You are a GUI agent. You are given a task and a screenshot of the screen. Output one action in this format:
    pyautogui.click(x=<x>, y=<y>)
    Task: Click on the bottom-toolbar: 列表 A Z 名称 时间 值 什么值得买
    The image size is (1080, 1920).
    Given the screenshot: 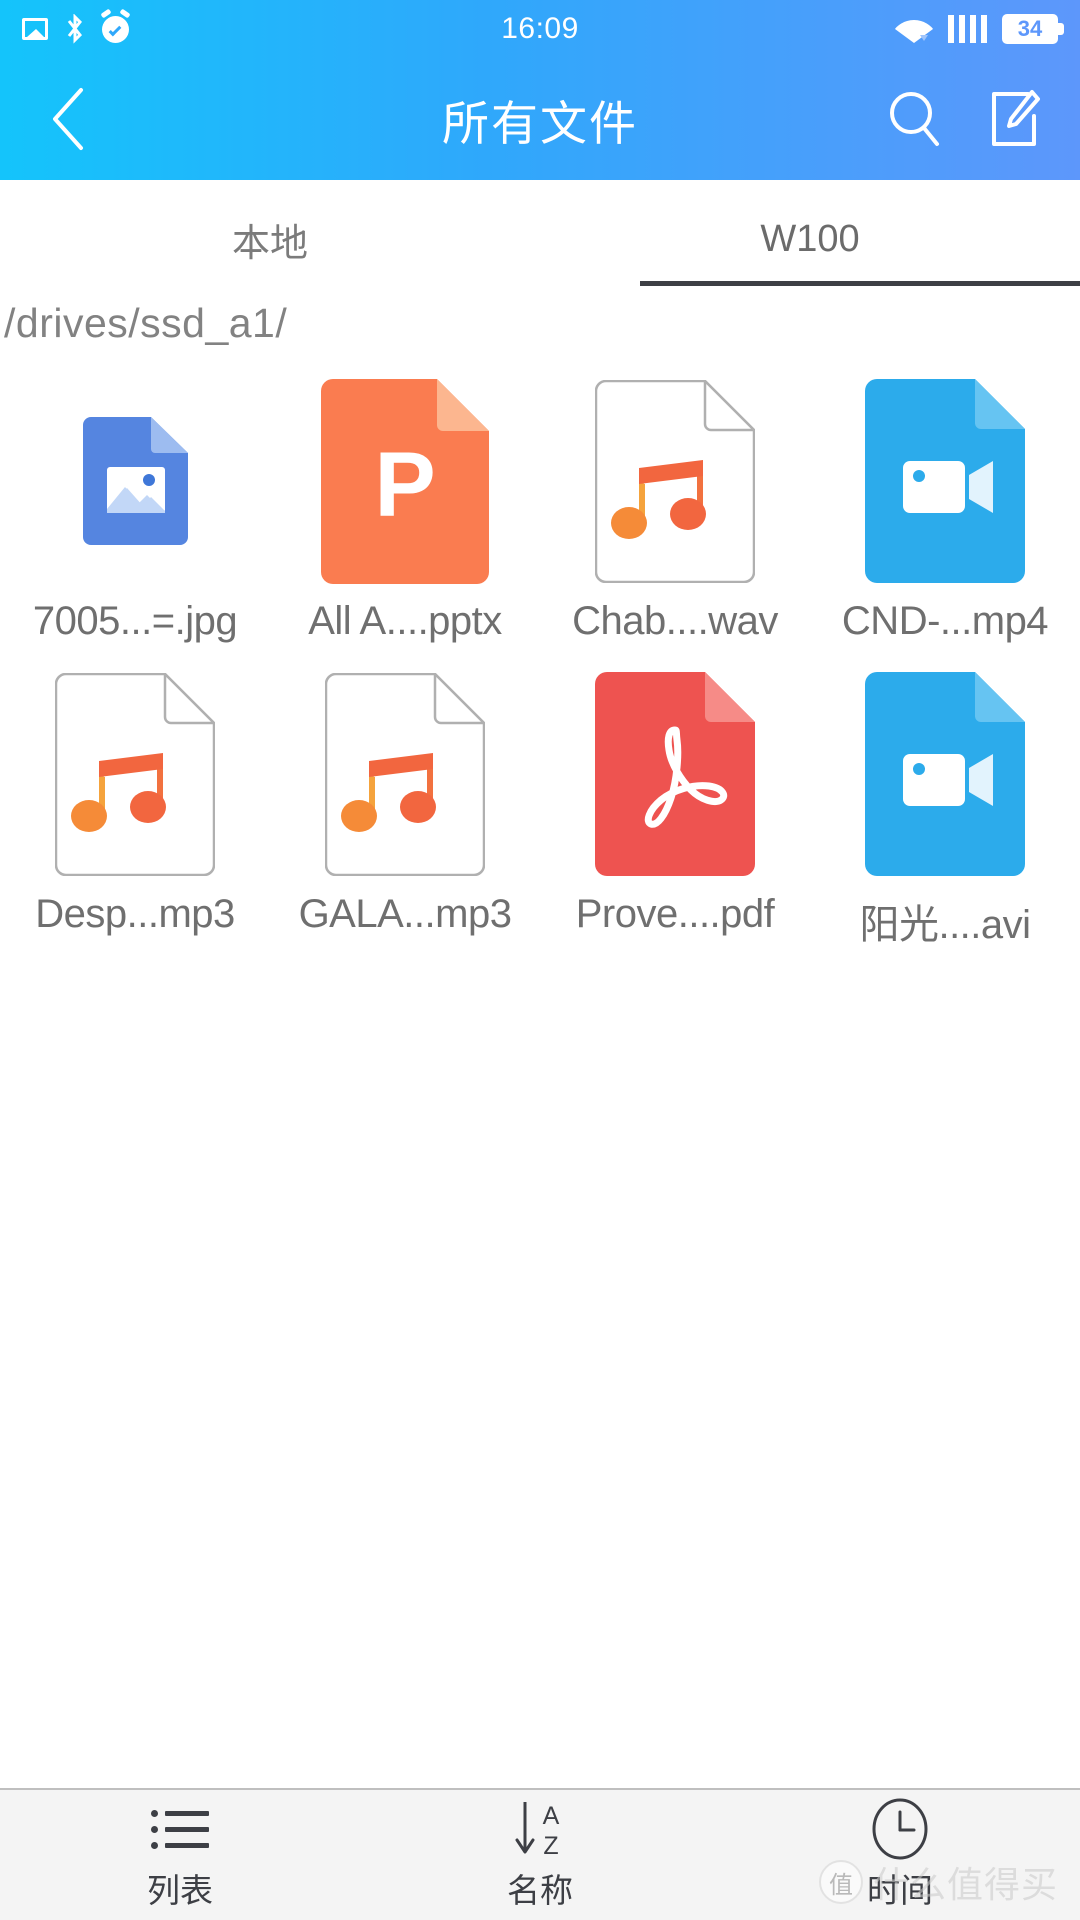 What is the action you would take?
    pyautogui.click(x=540, y=1854)
    